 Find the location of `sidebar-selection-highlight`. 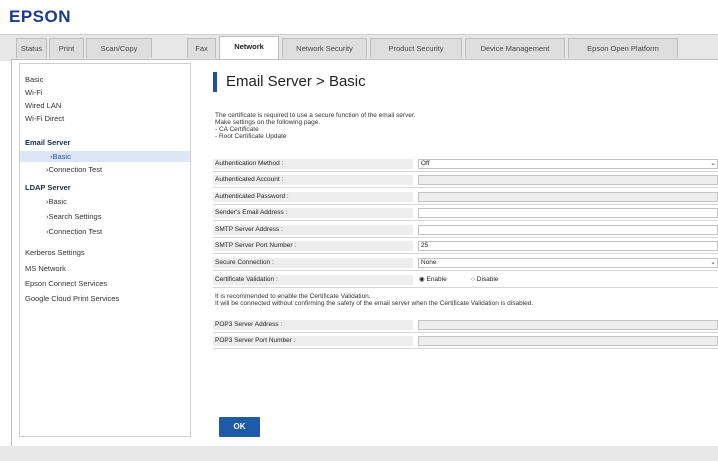

sidebar-selection-highlight is located at coordinates (105, 156).